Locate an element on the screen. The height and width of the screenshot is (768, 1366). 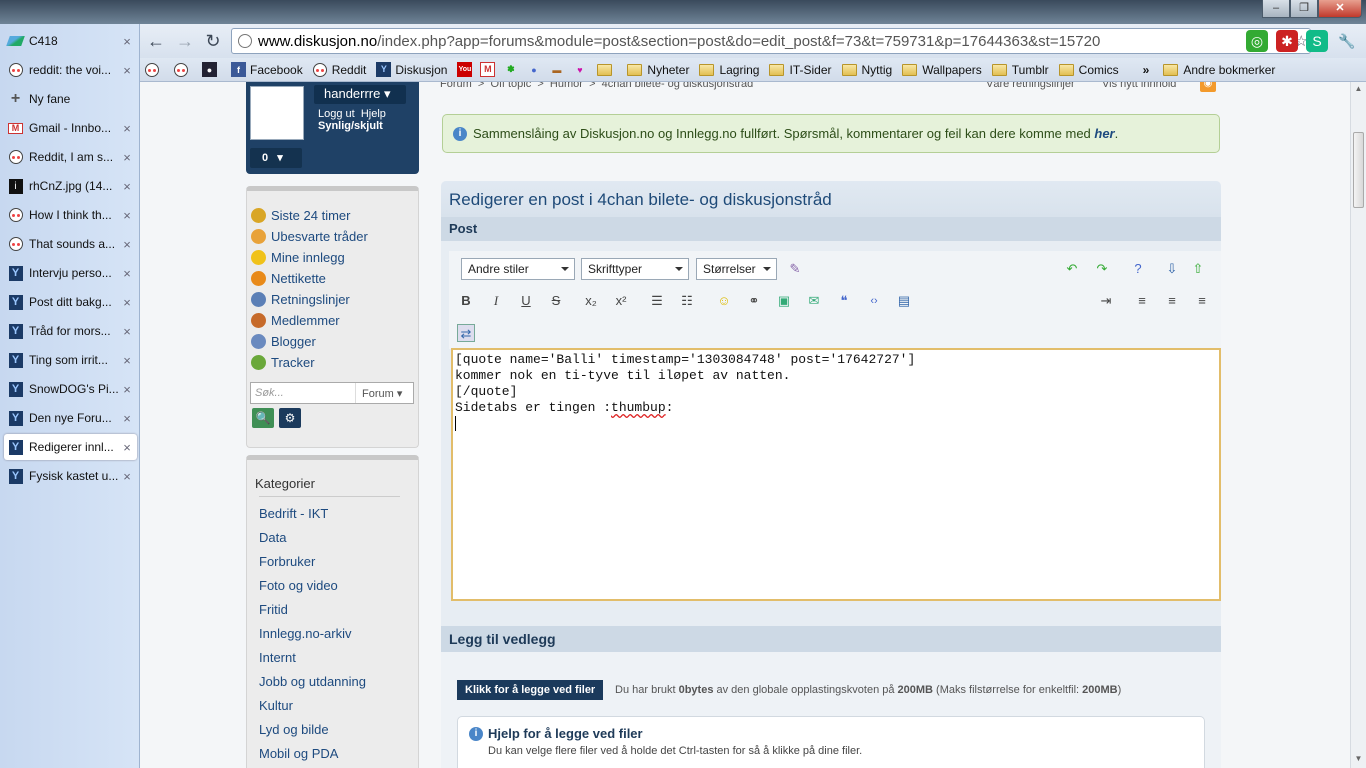
scrollbar-thumb is located at coordinates (1358, 170).